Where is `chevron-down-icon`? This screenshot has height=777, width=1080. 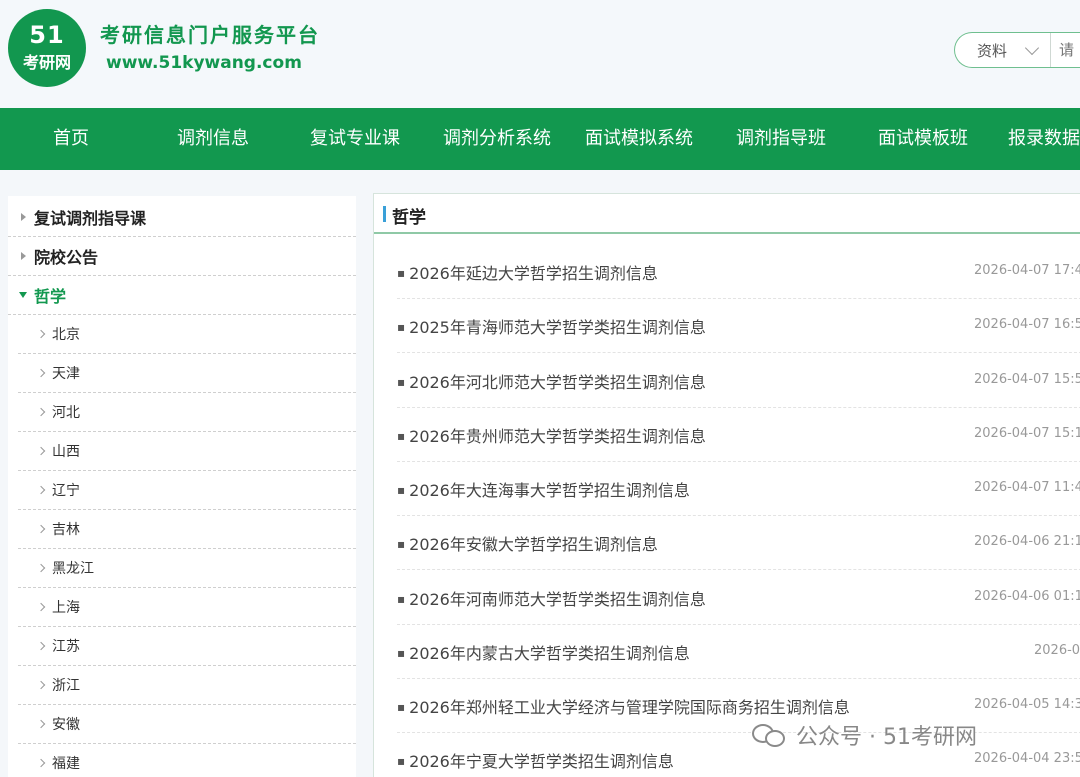 chevron-down-icon is located at coordinates (1032, 48).